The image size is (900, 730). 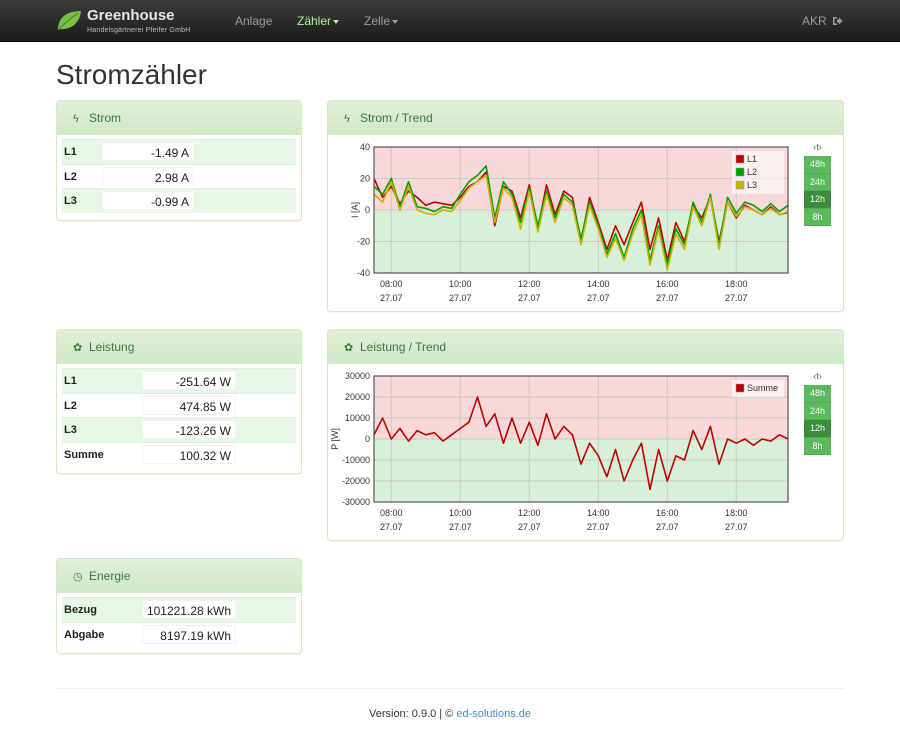 What do you see at coordinates (131, 74) in the screenshot?
I see `page-title: Stromzähler` at bounding box center [131, 74].